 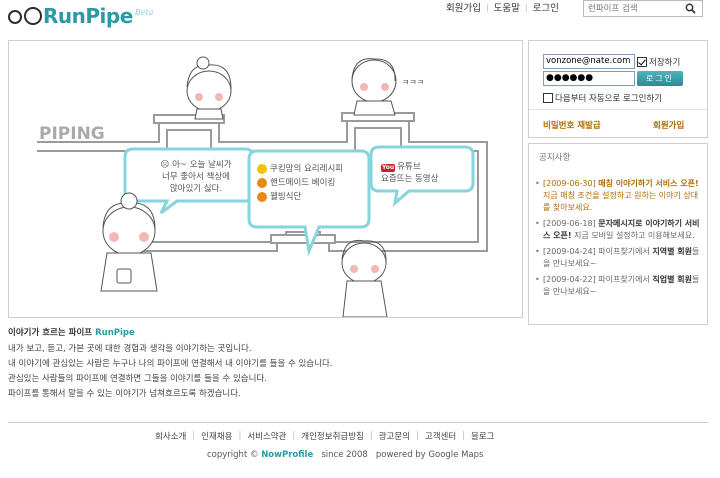 I want to click on bee-icon, so click(x=262, y=169).